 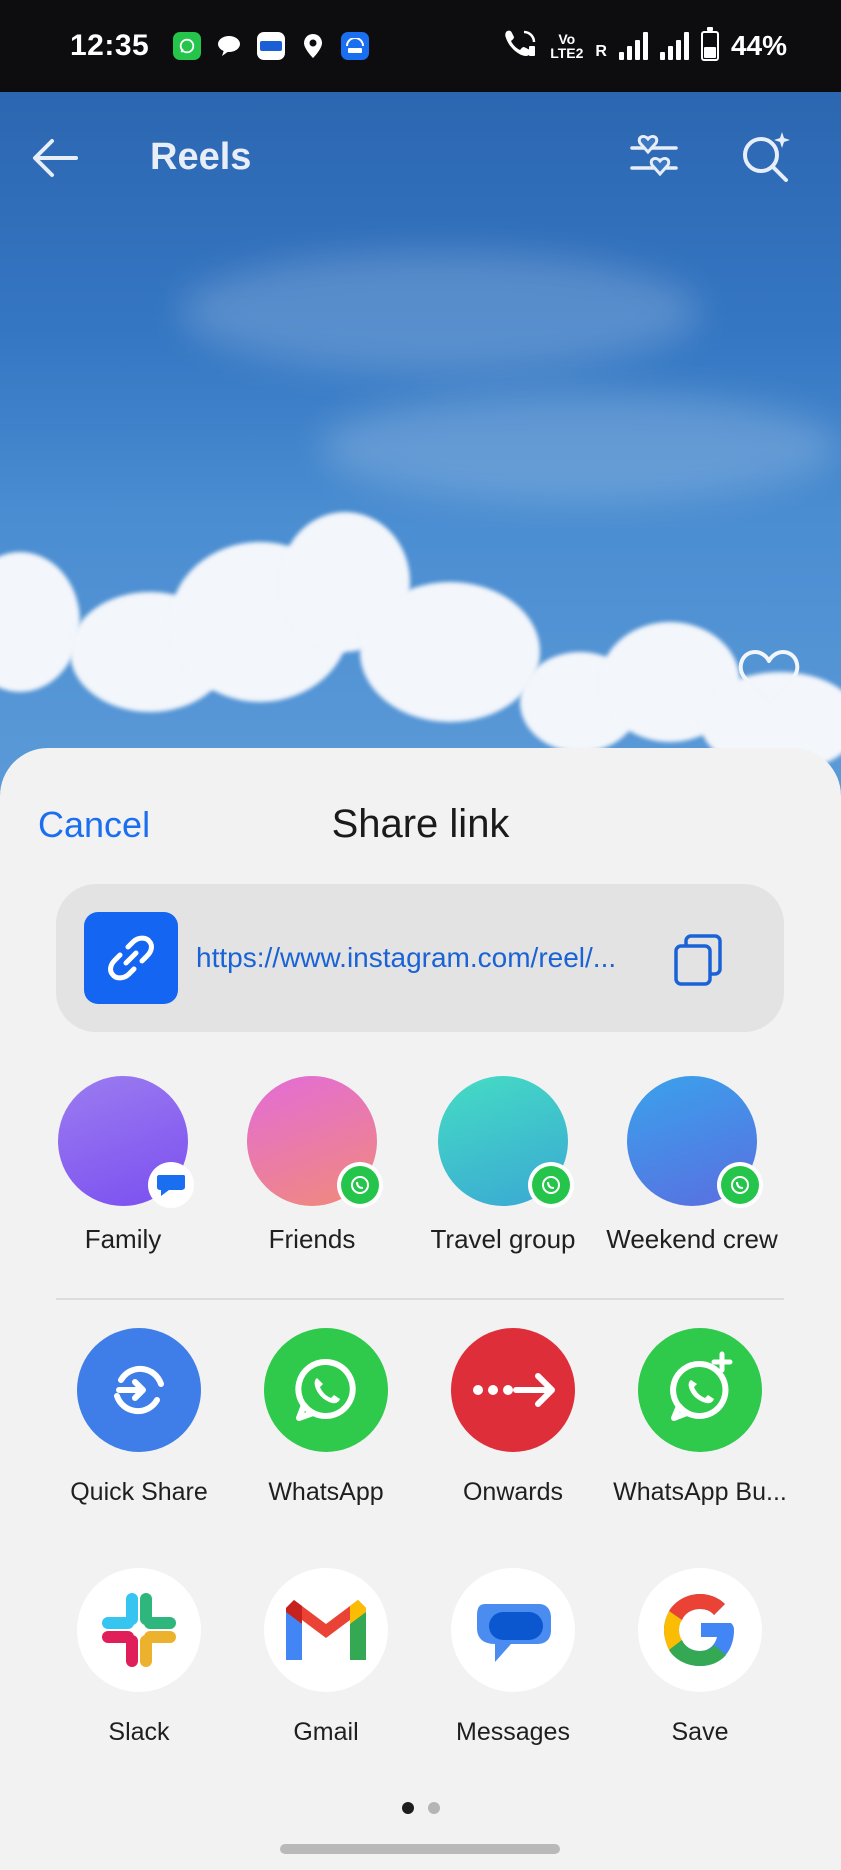 I want to click on status-bar: 12:35 Vo LTE2 R 44%, so click(x=420, y=46).